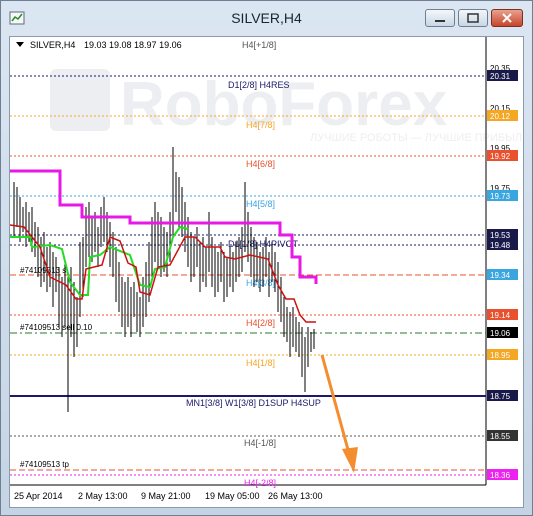 The height and width of the screenshot is (516, 533). I want to click on level-label: MN1[3/8] W1[3/8] D1SUP H4SUP, so click(253, 403).